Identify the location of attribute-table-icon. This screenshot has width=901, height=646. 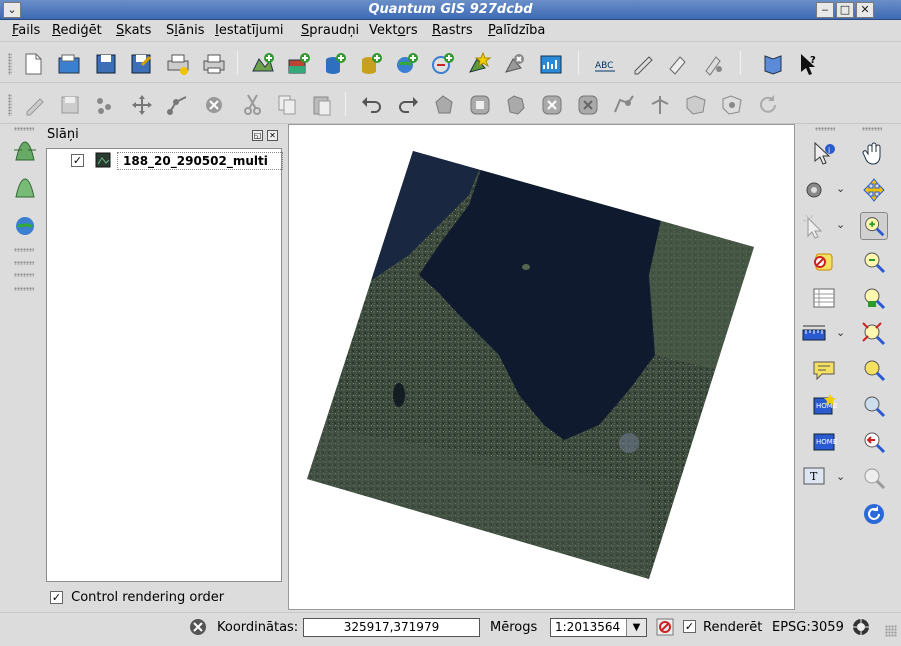
(824, 298).